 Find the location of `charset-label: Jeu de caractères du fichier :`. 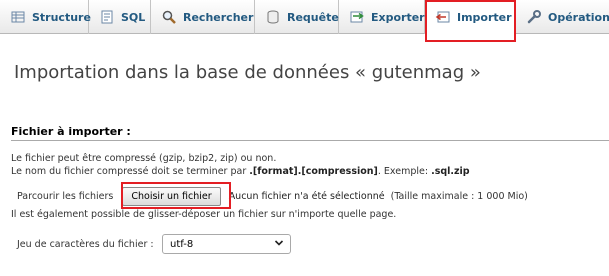

charset-label: Jeu de caractères du fichier : is located at coordinates (85, 244).